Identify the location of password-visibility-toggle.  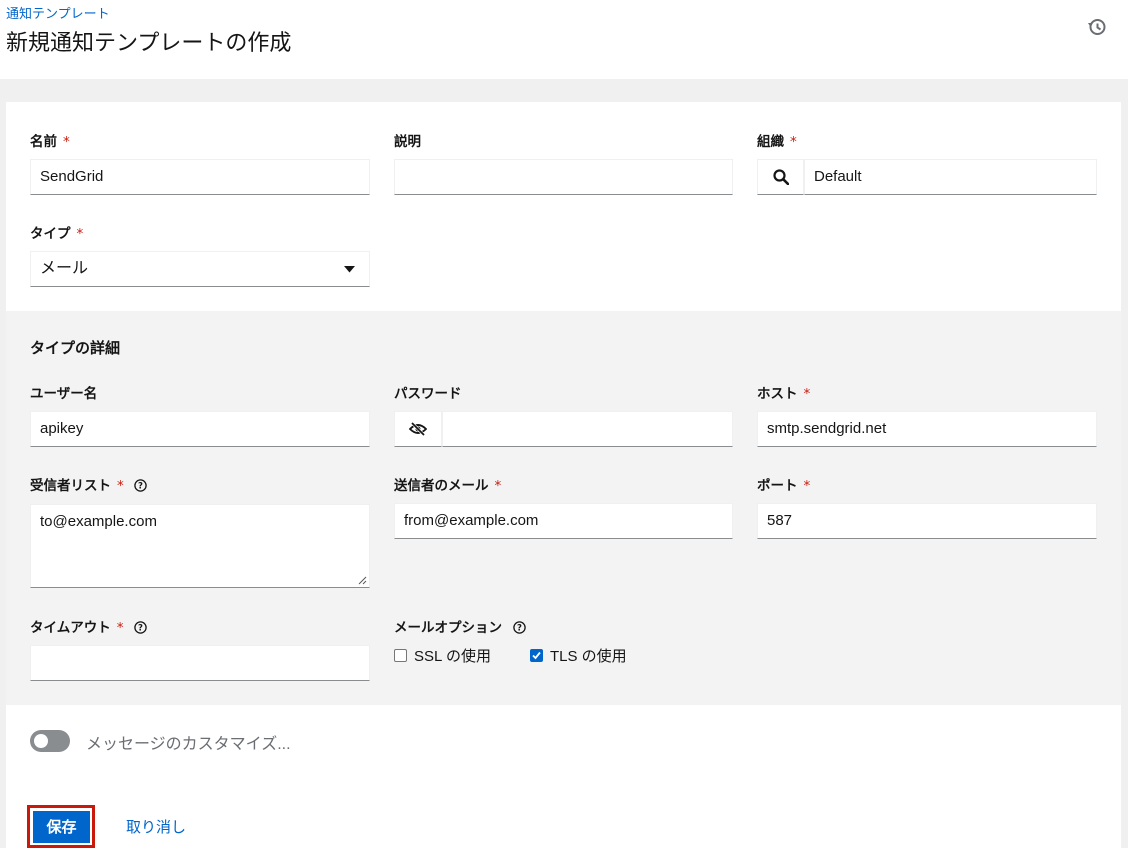
(418, 429).